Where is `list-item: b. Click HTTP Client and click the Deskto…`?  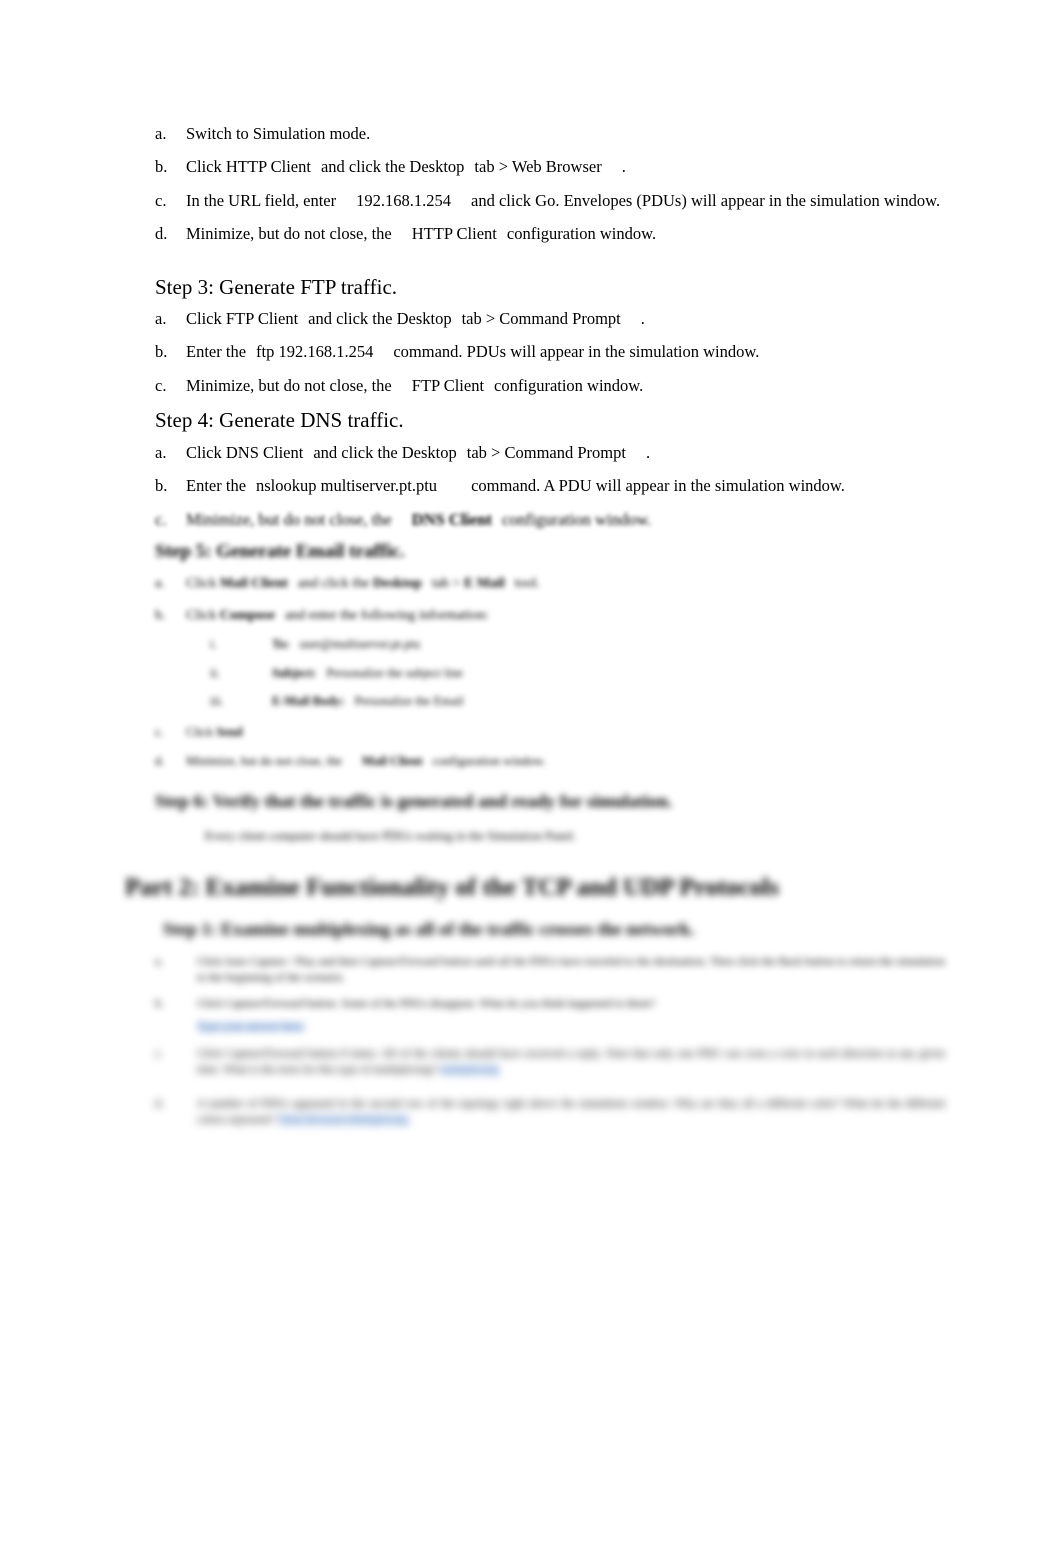 list-item: b. Click HTTP Client and click the Deskto… is located at coordinates (550, 166).